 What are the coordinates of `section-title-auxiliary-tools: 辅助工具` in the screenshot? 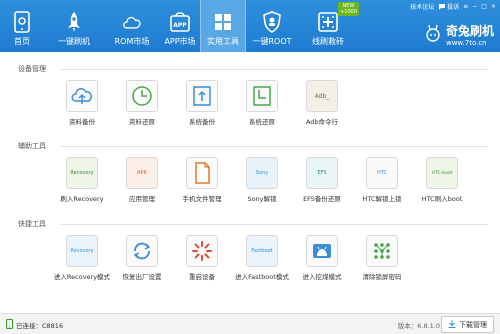 It's located at (32, 146).